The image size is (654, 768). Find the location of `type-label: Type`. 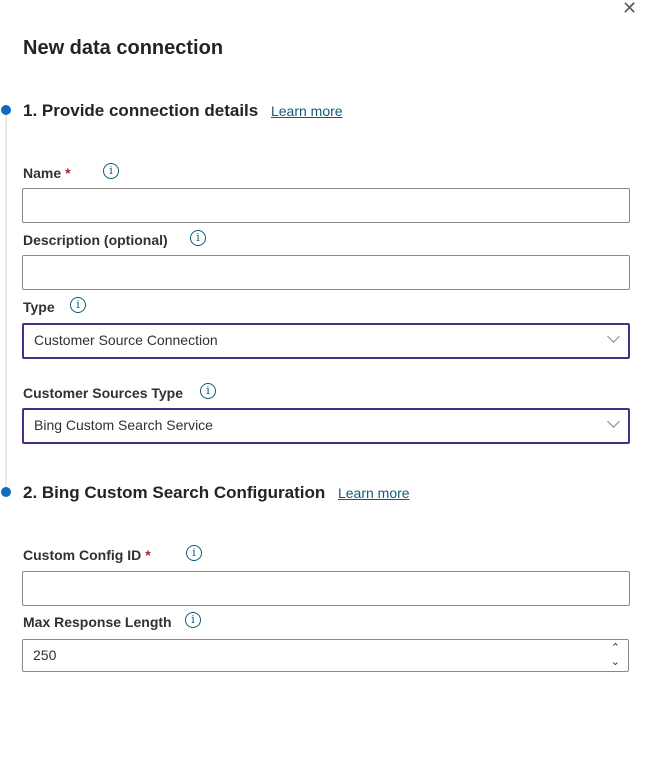

type-label: Type is located at coordinates (39, 307).